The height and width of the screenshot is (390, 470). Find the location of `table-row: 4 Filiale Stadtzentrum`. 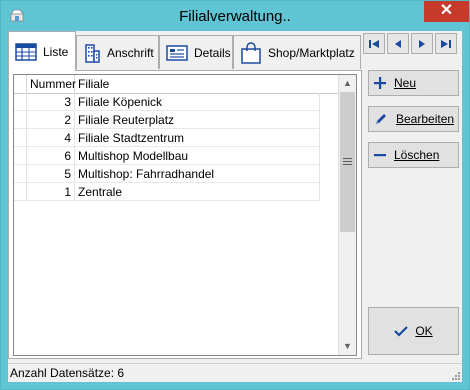

table-row: 4 Filiale Stadtzentrum is located at coordinates (177, 138).